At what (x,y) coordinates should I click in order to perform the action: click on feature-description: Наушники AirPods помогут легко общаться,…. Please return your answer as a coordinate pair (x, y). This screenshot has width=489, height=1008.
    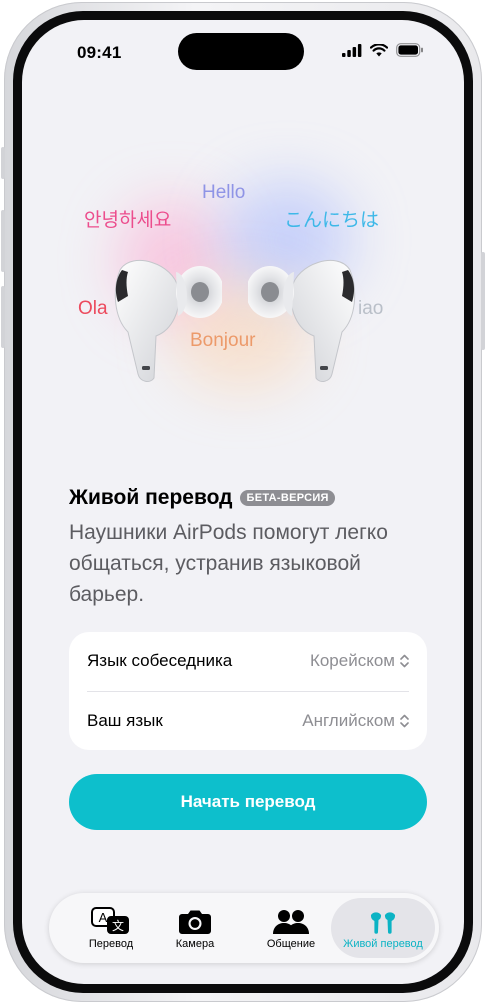
    Looking at the image, I should click on (228, 563).